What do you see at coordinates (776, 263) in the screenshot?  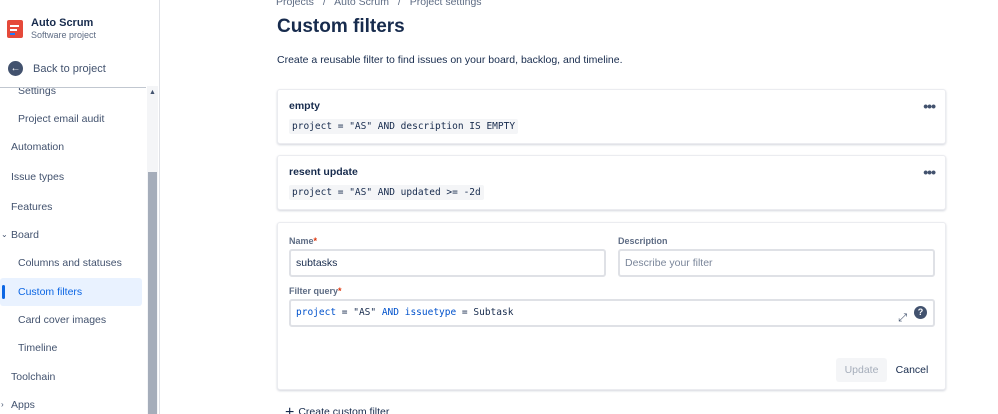 I see `description-input: Describe your filter` at bounding box center [776, 263].